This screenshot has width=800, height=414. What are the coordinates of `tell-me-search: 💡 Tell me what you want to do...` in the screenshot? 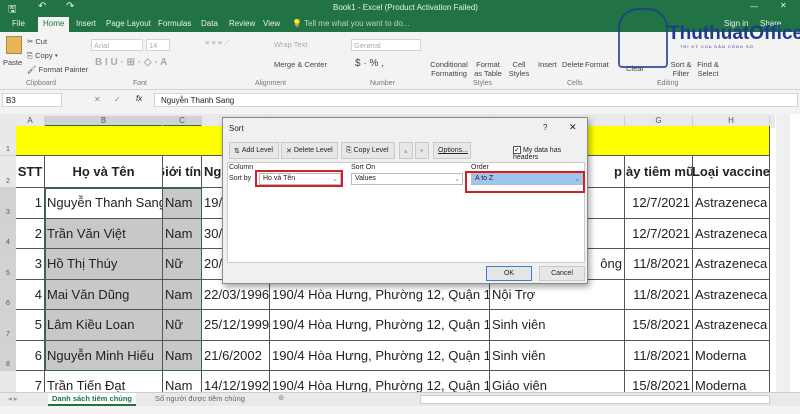 It's located at (350, 23).